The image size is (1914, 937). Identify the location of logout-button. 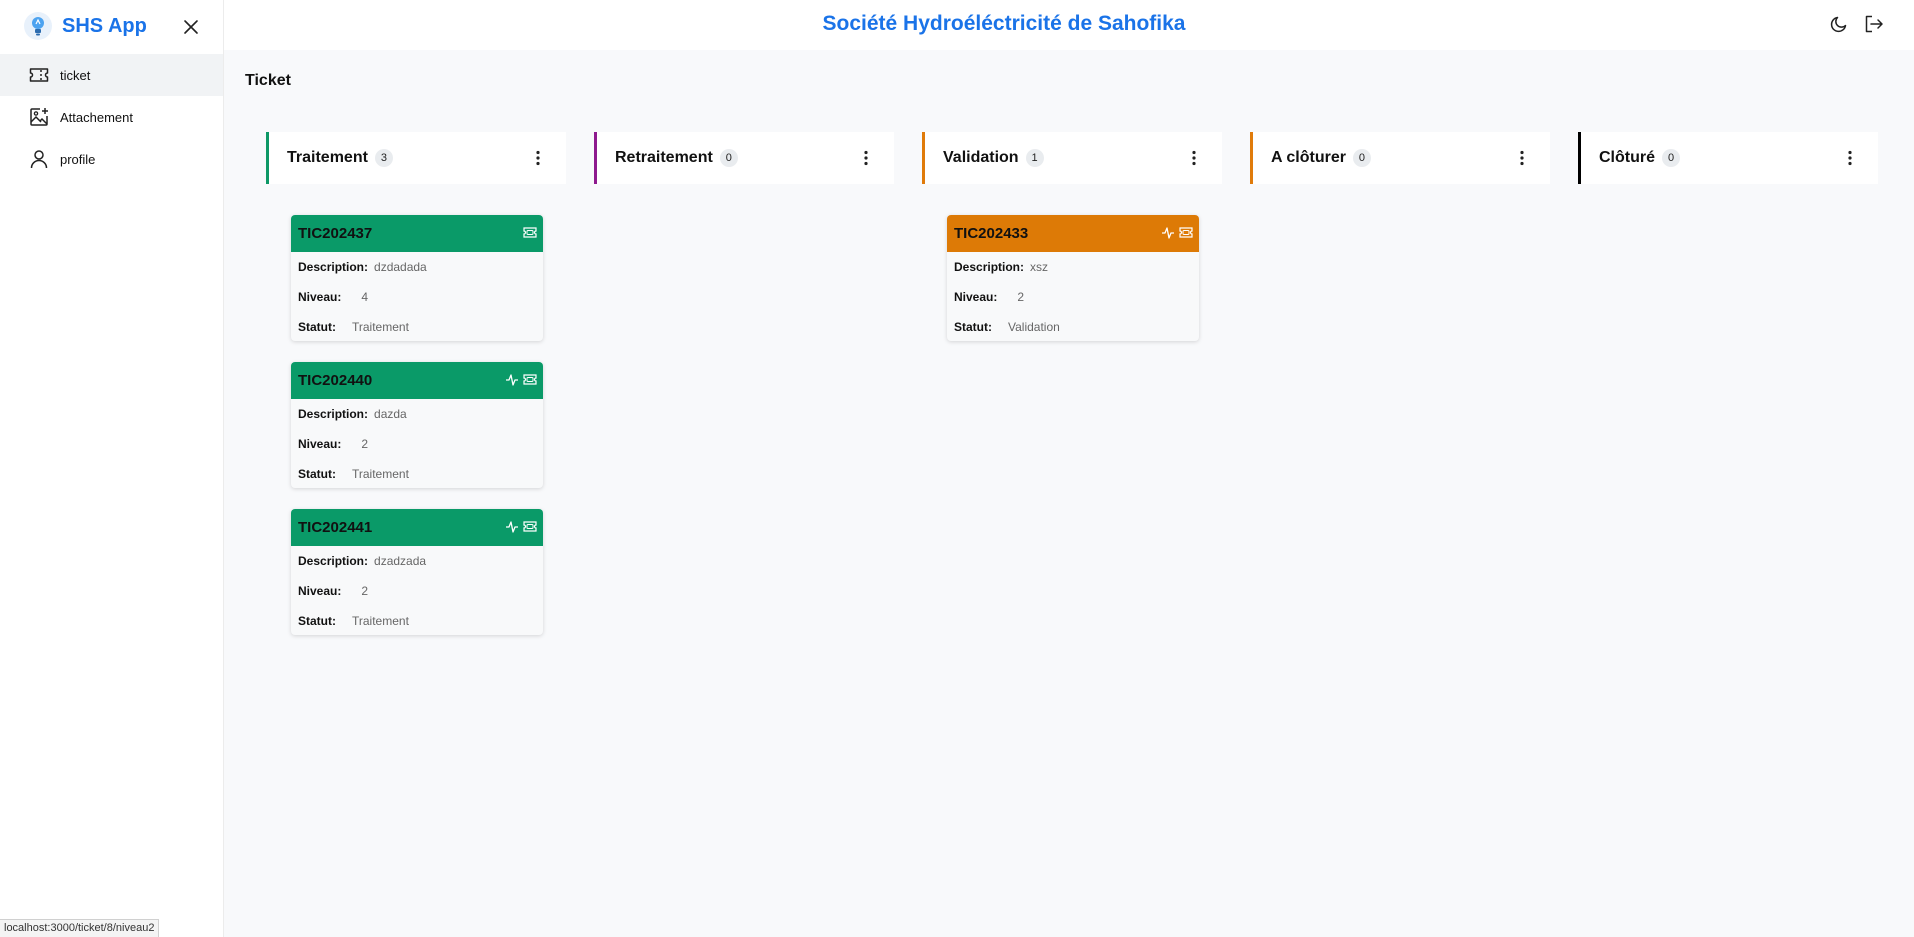
(1874, 24).